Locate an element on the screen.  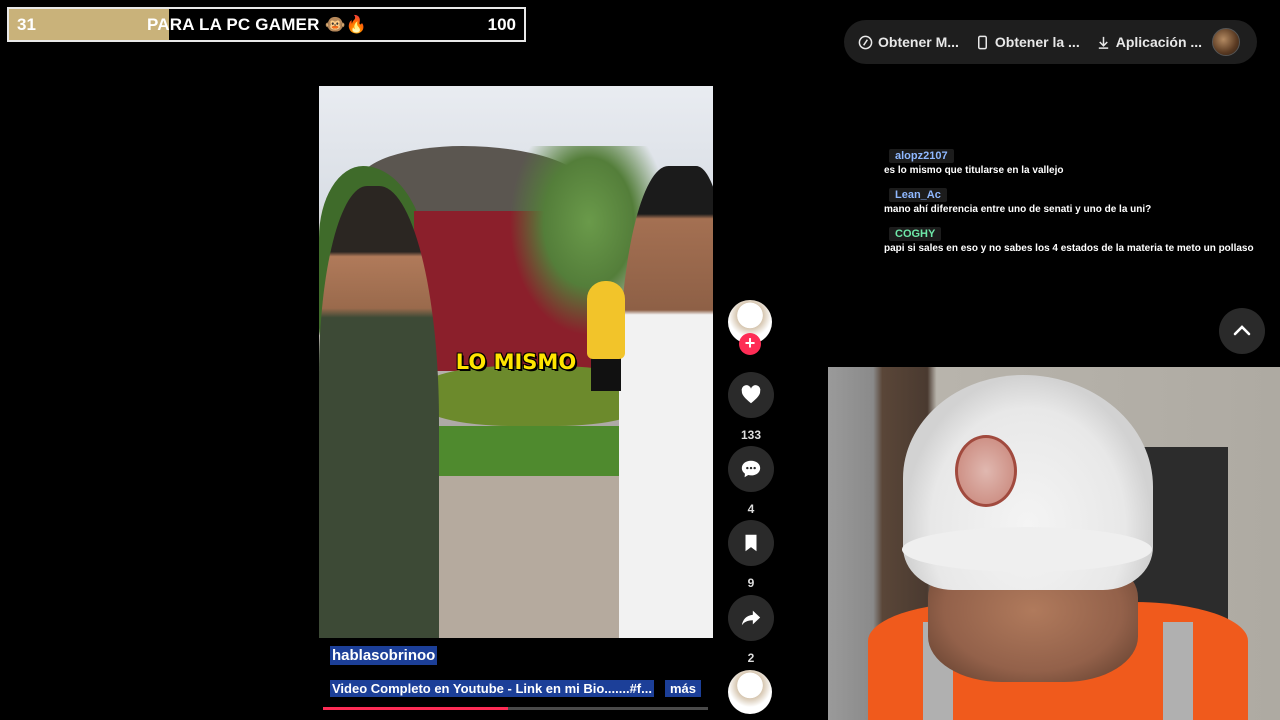
goal-bar: 31 PARA LA PC GAMER 🐵🔥 100 is located at coordinates (266, 24).